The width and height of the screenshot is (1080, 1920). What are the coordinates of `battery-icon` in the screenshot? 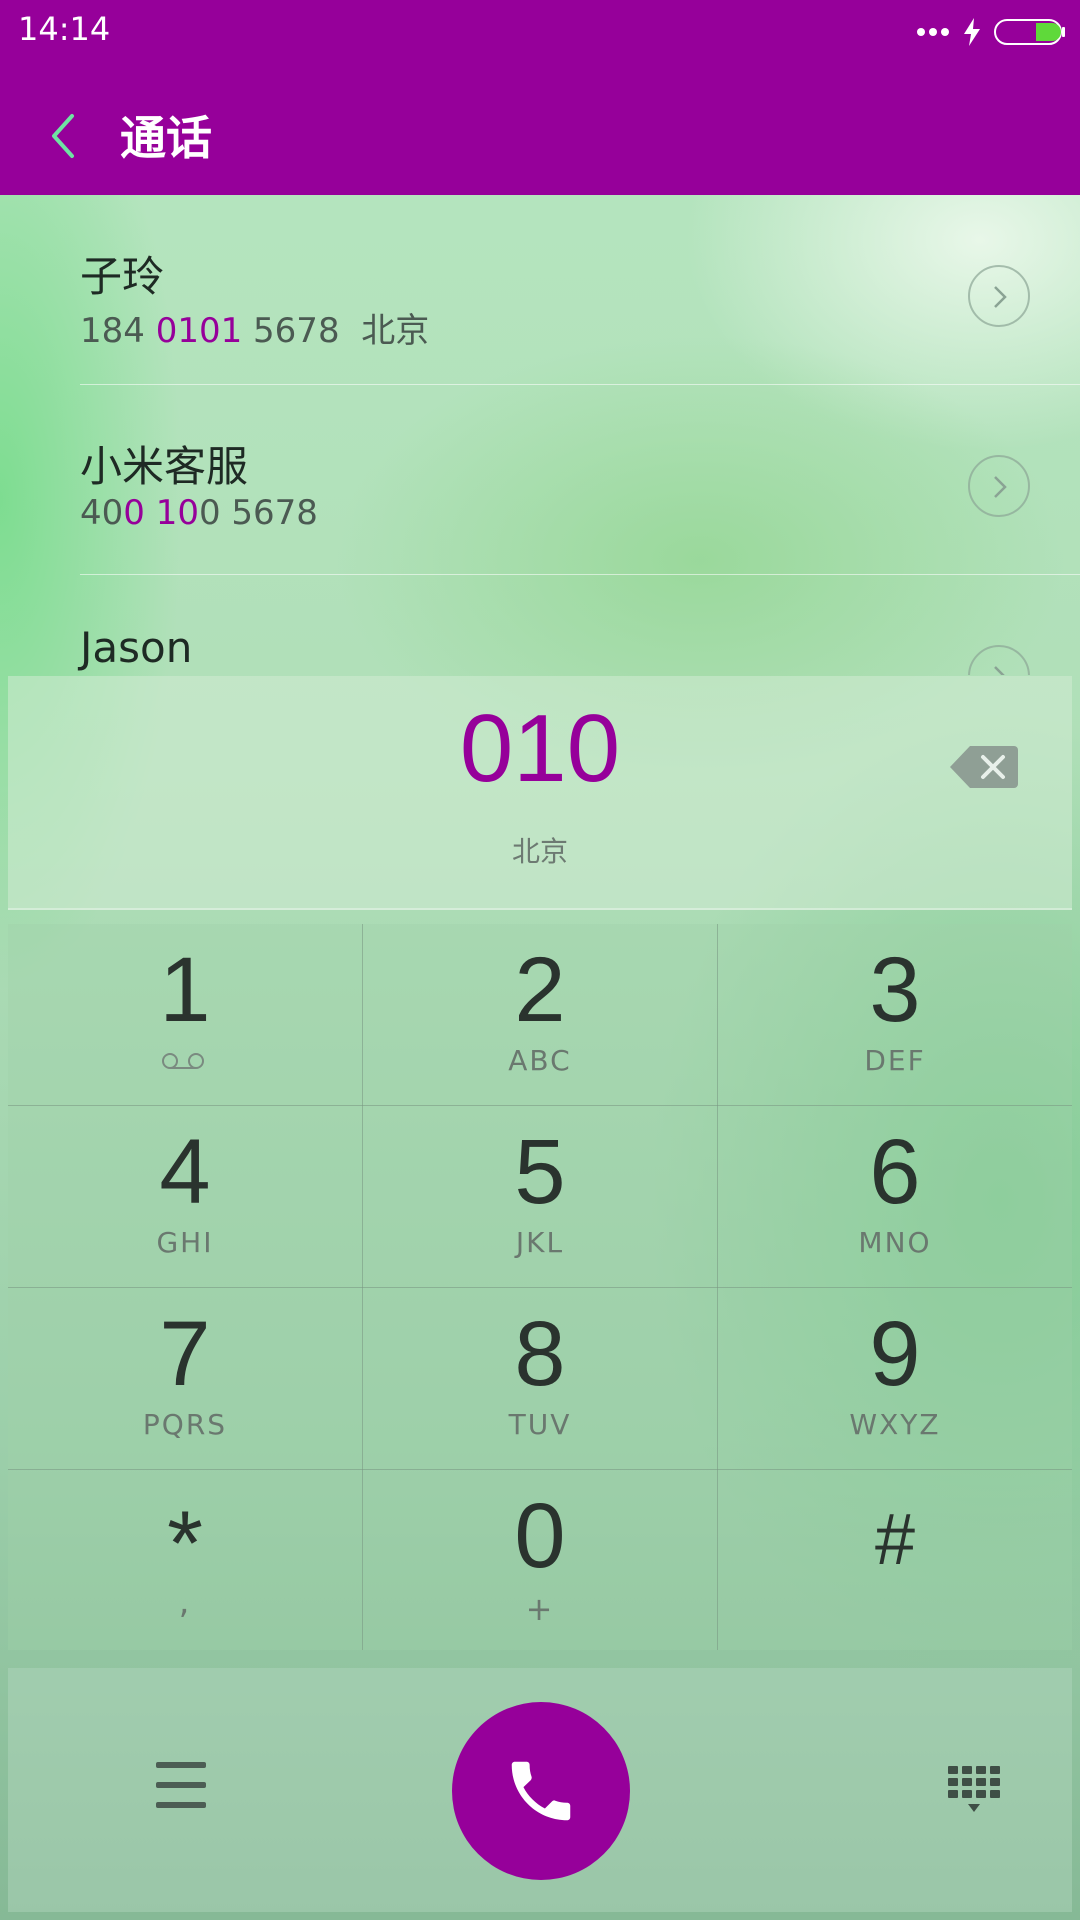 It's located at (1029, 32).